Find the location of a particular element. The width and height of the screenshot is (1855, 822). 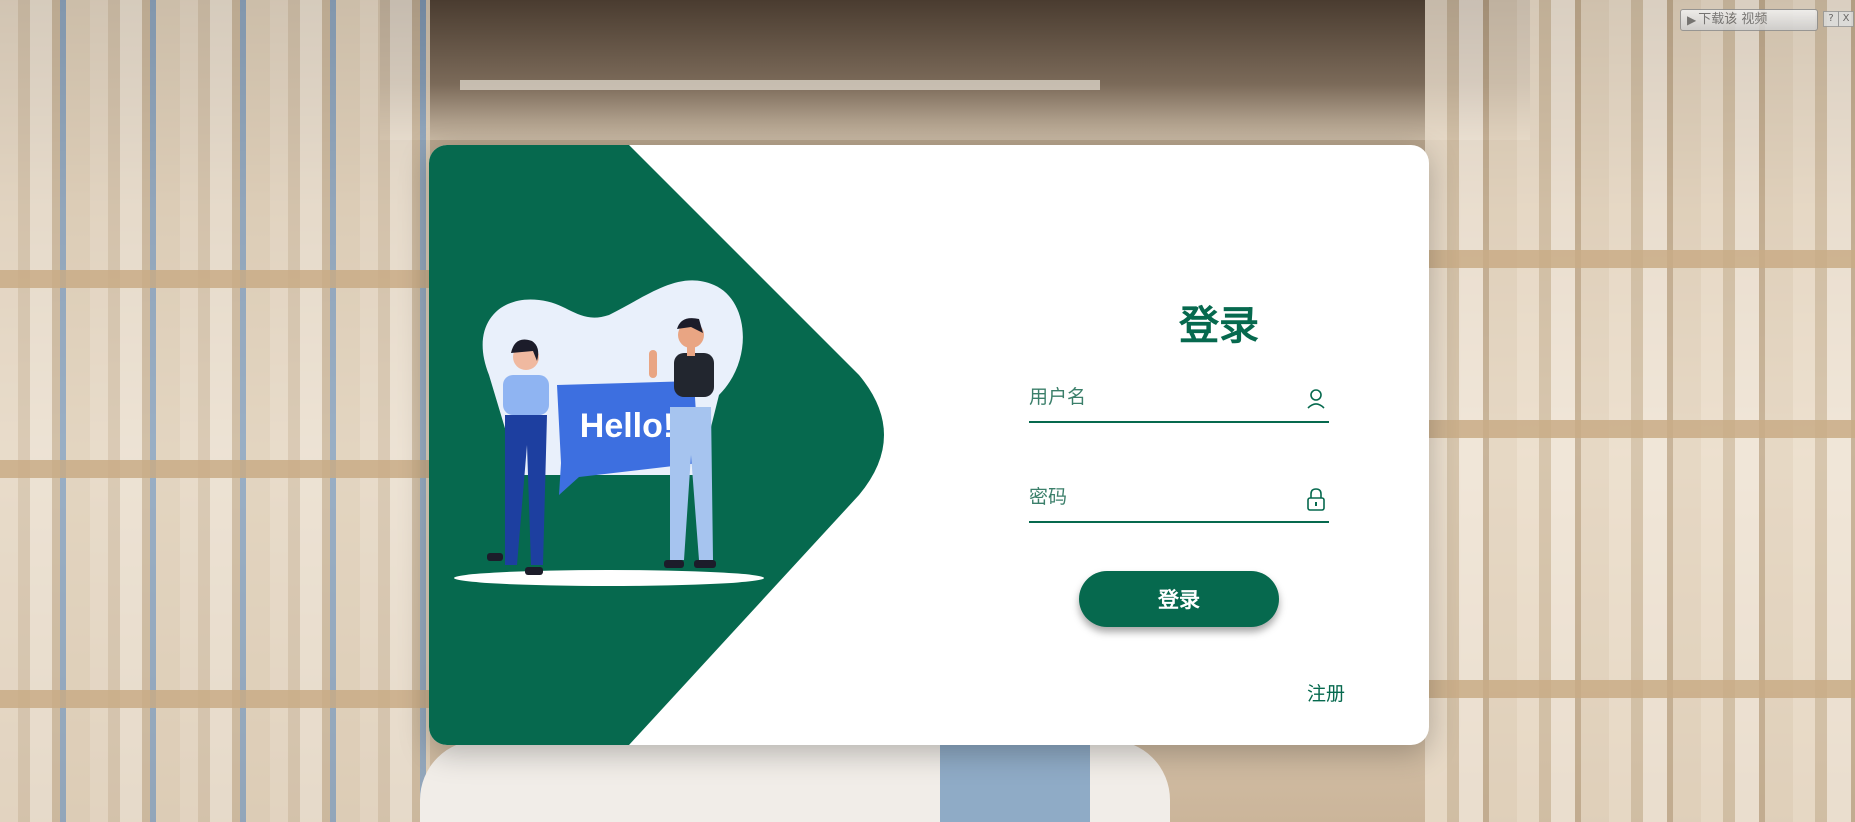

password-field is located at coordinates (1179, 500).